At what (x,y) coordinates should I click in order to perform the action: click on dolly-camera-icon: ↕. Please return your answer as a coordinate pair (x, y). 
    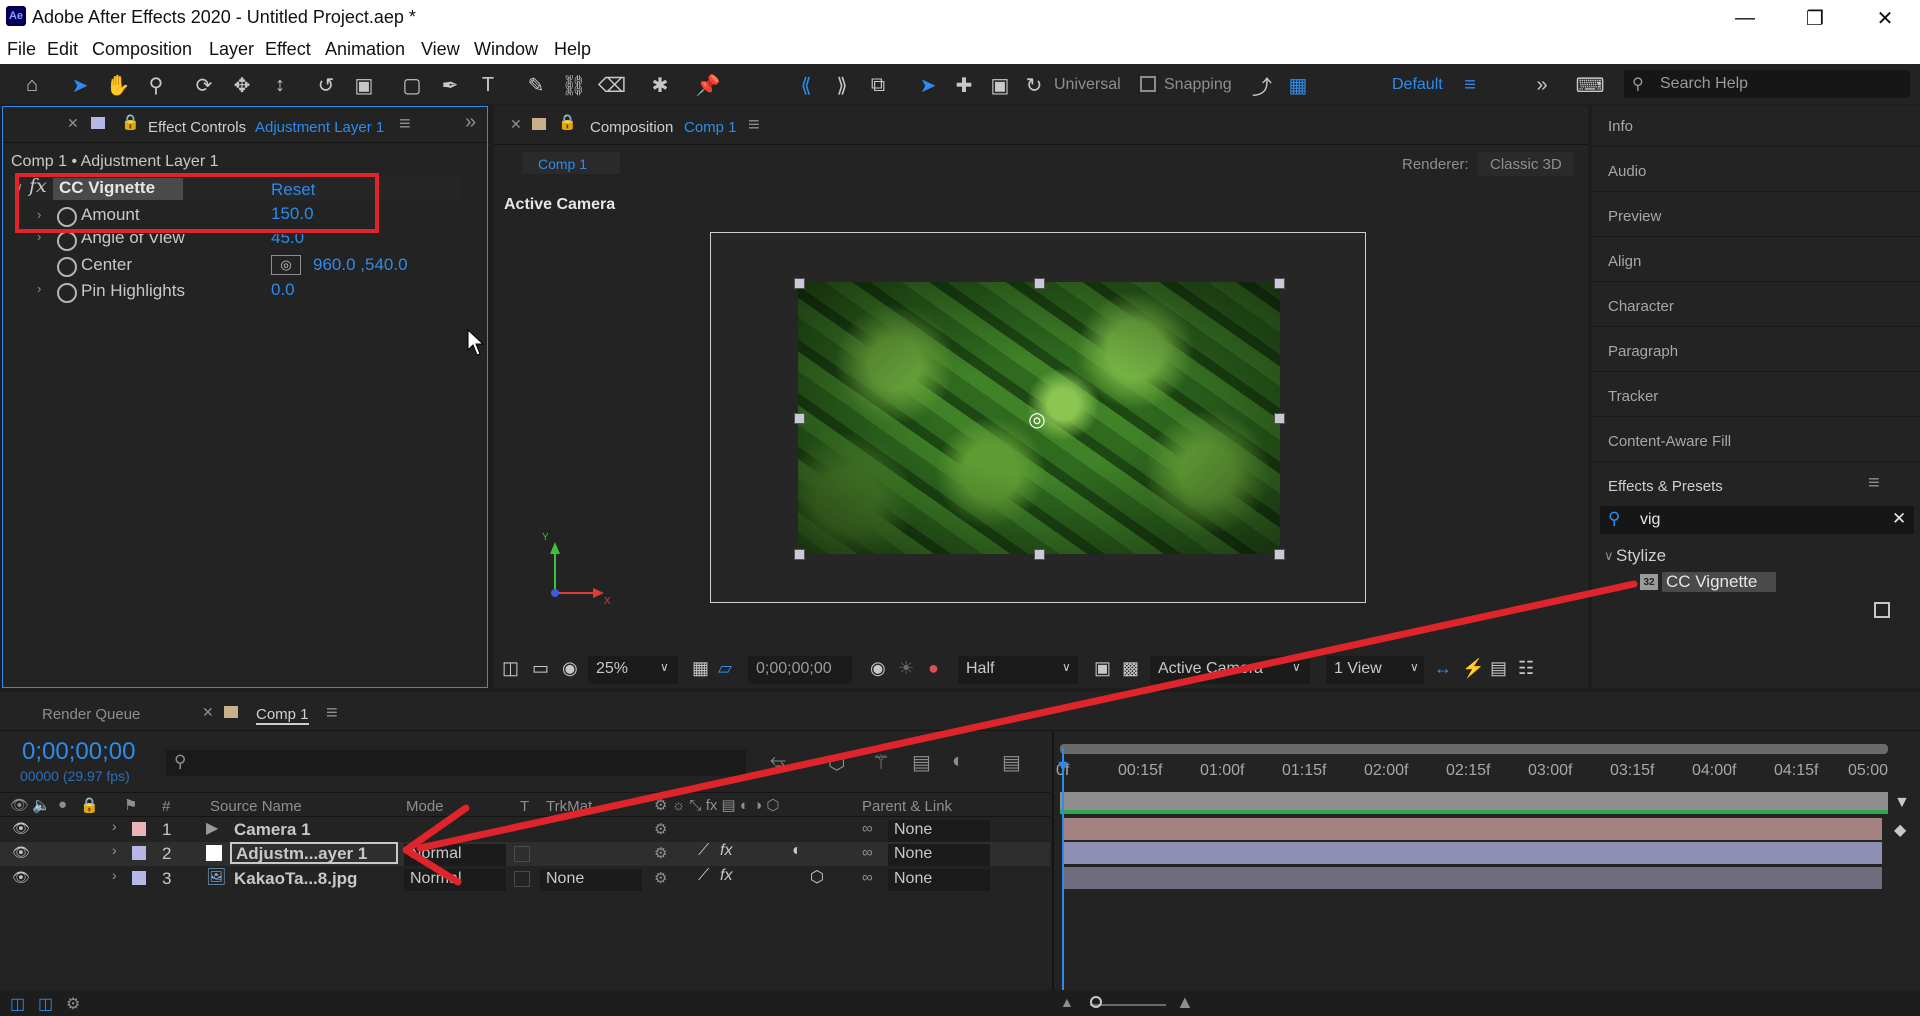
    Looking at the image, I should click on (280, 85).